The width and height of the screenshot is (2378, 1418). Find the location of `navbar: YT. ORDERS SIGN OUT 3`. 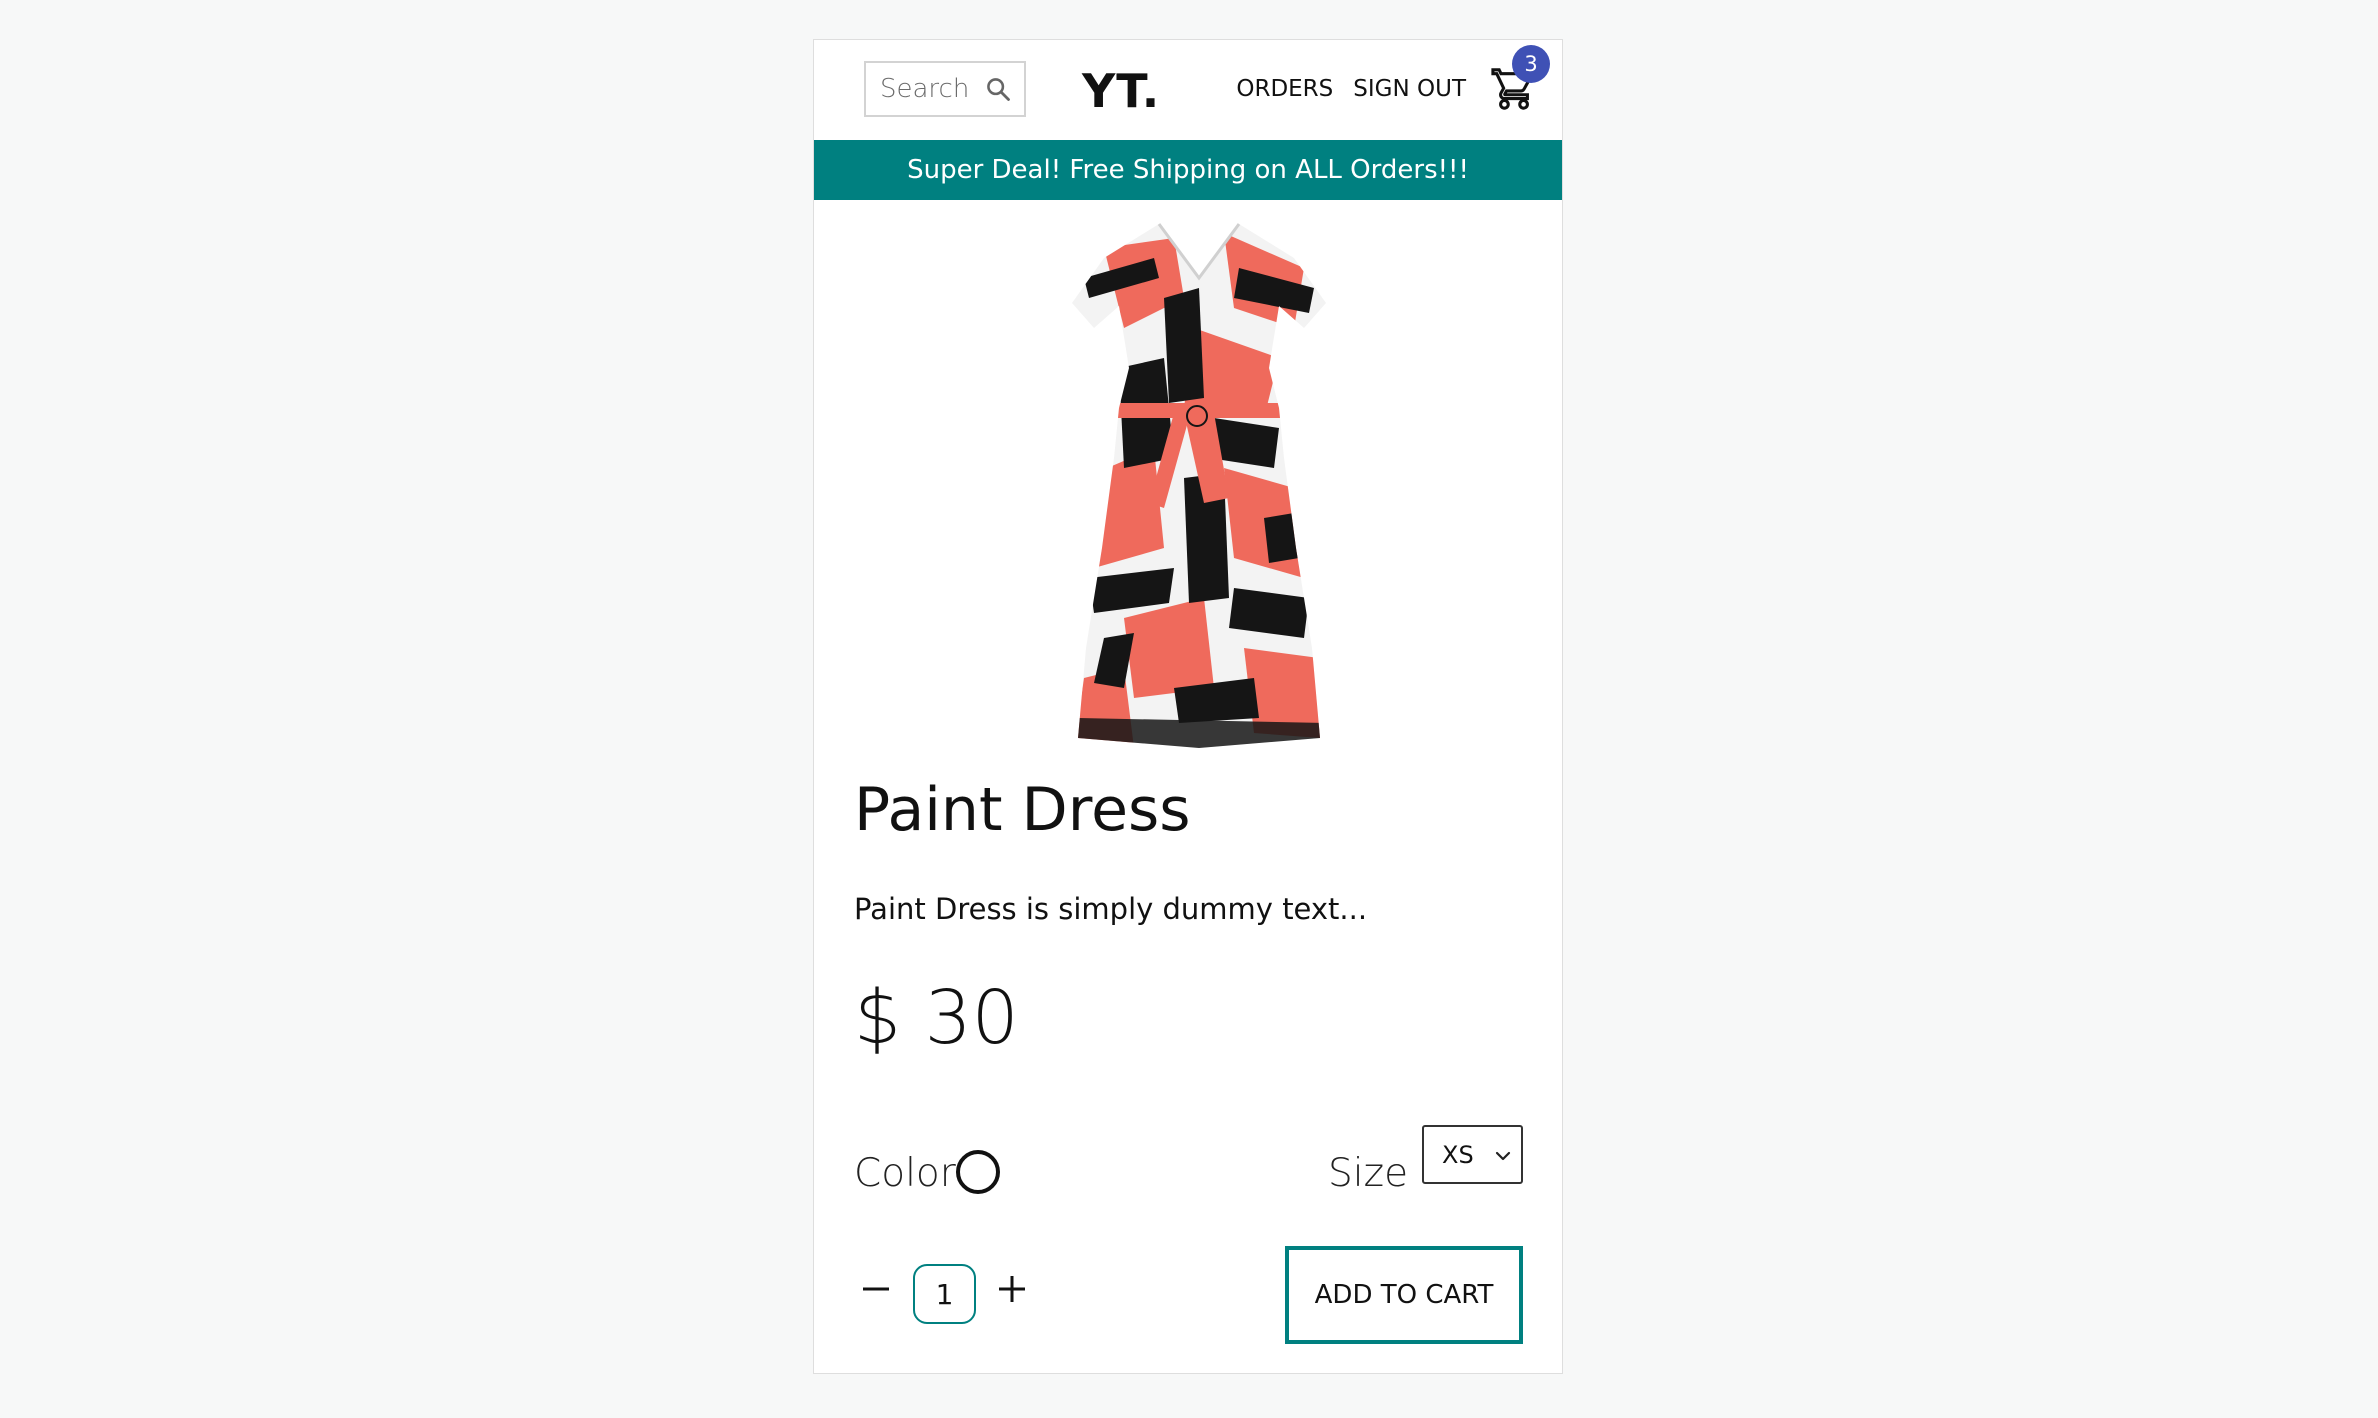

navbar: YT. ORDERS SIGN OUT 3 is located at coordinates (1188, 90).